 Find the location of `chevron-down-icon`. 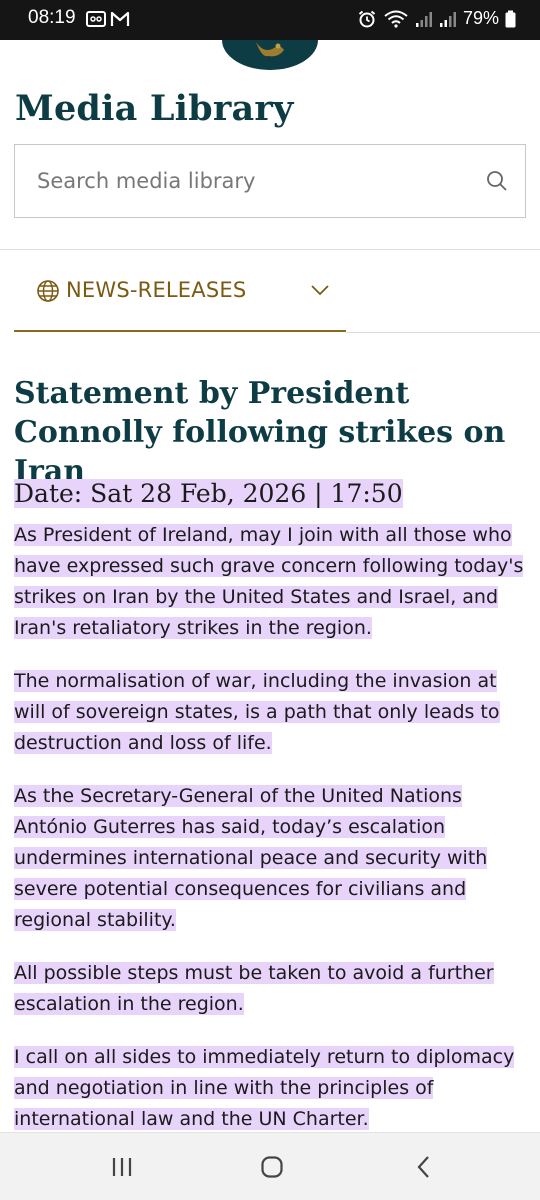

chevron-down-icon is located at coordinates (320, 290).